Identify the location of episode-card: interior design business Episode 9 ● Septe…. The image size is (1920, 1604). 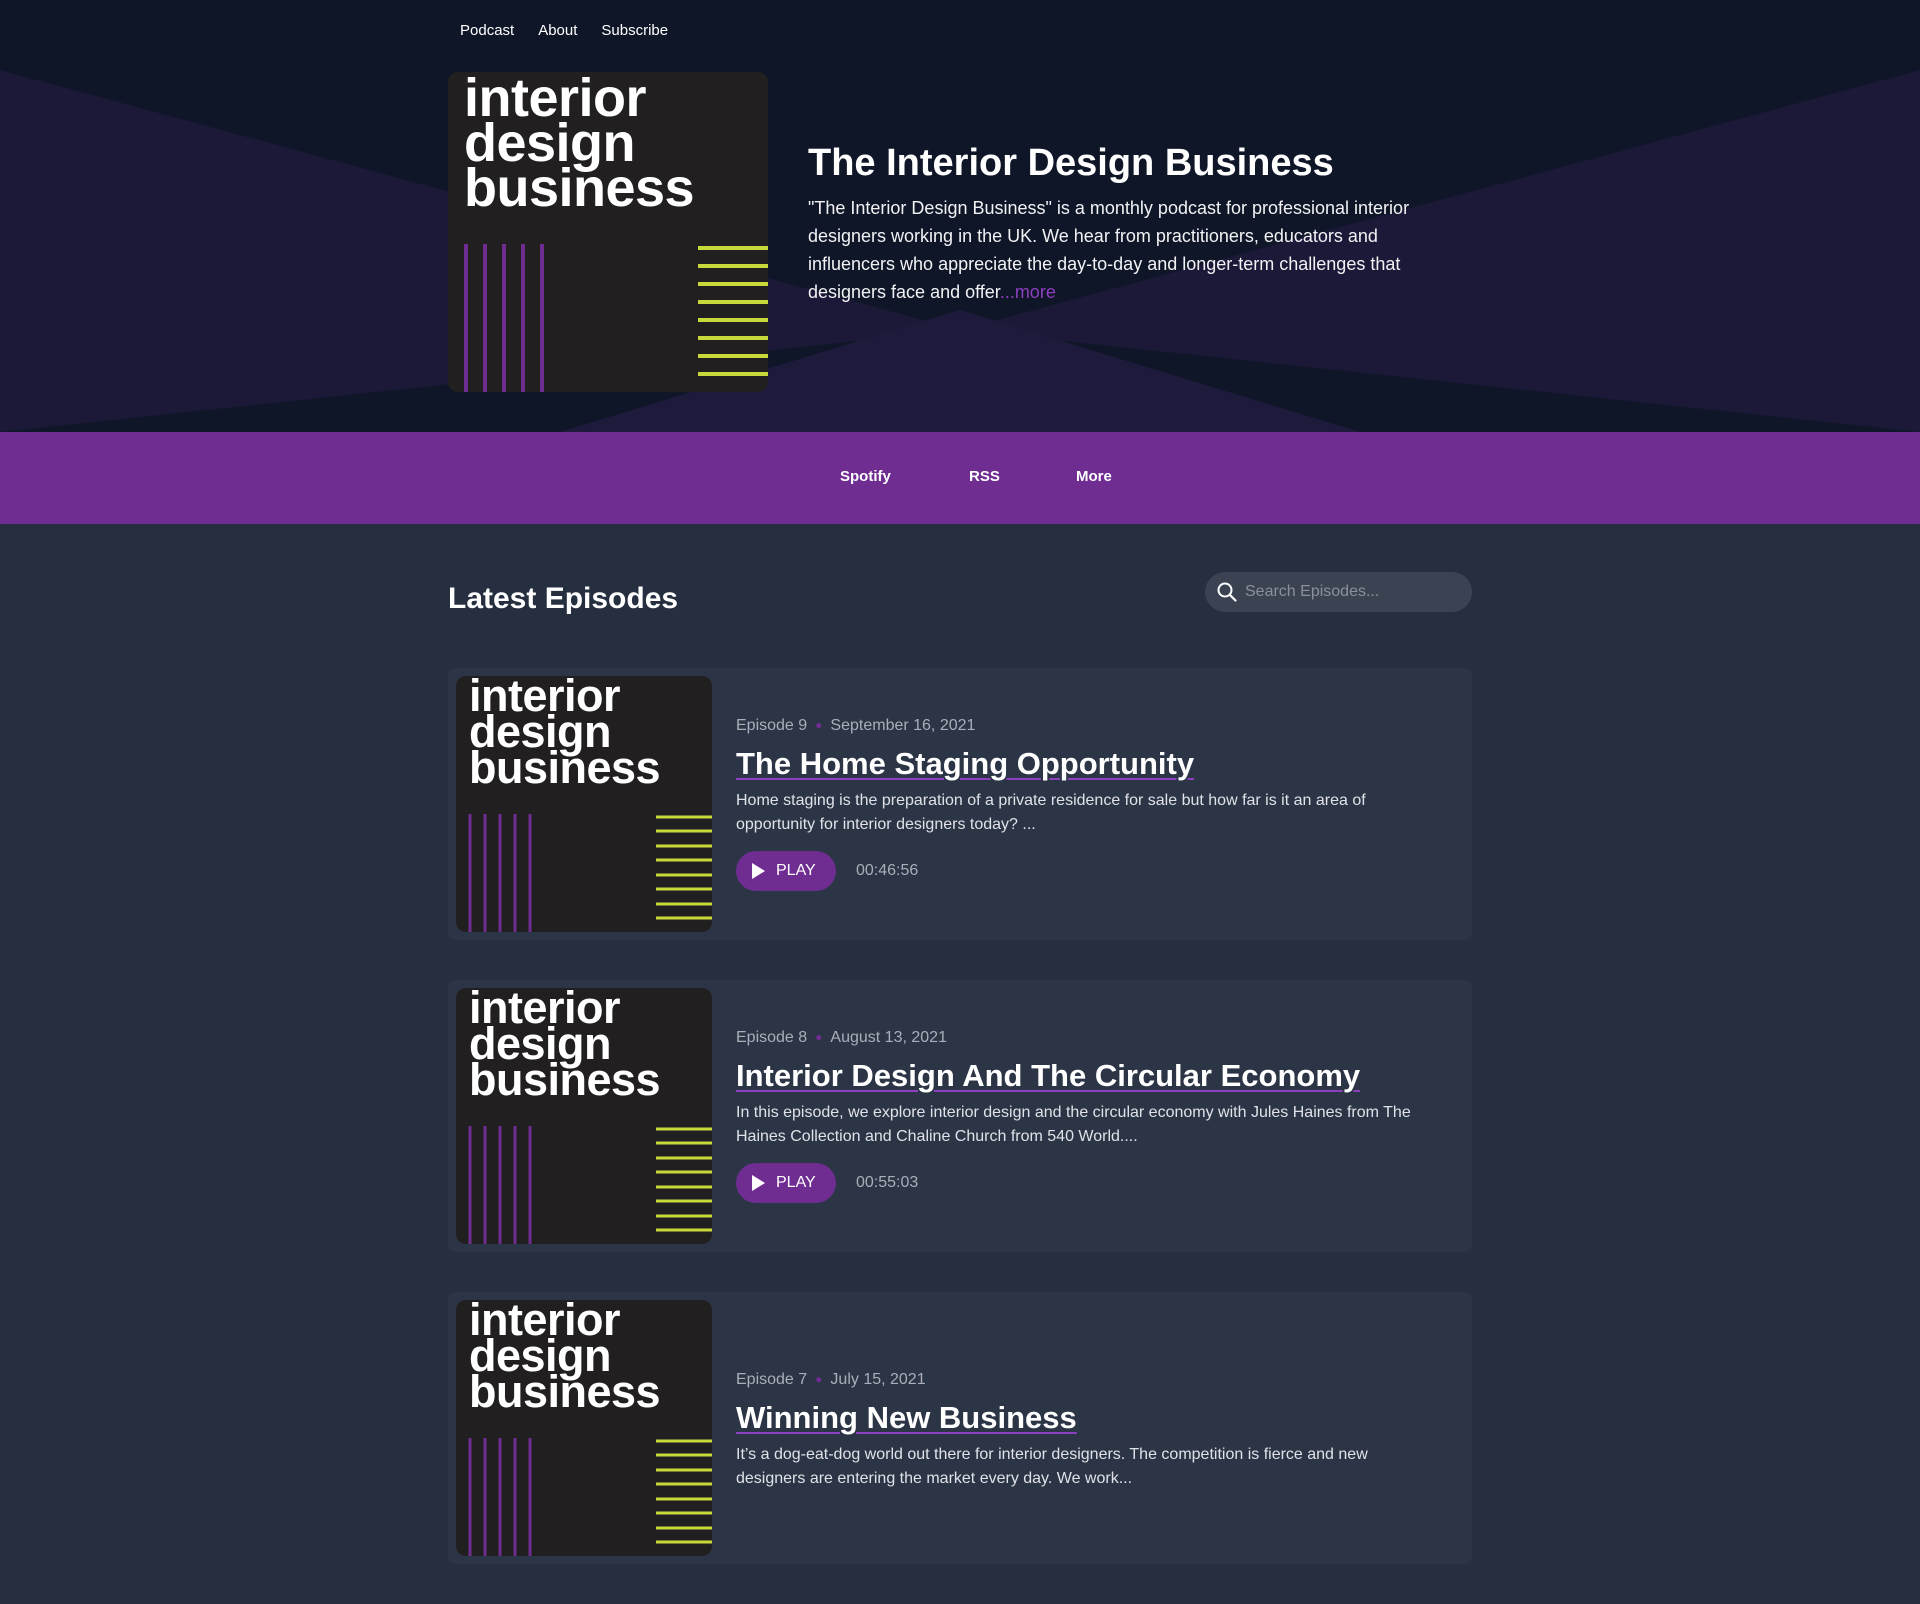
(960, 804).